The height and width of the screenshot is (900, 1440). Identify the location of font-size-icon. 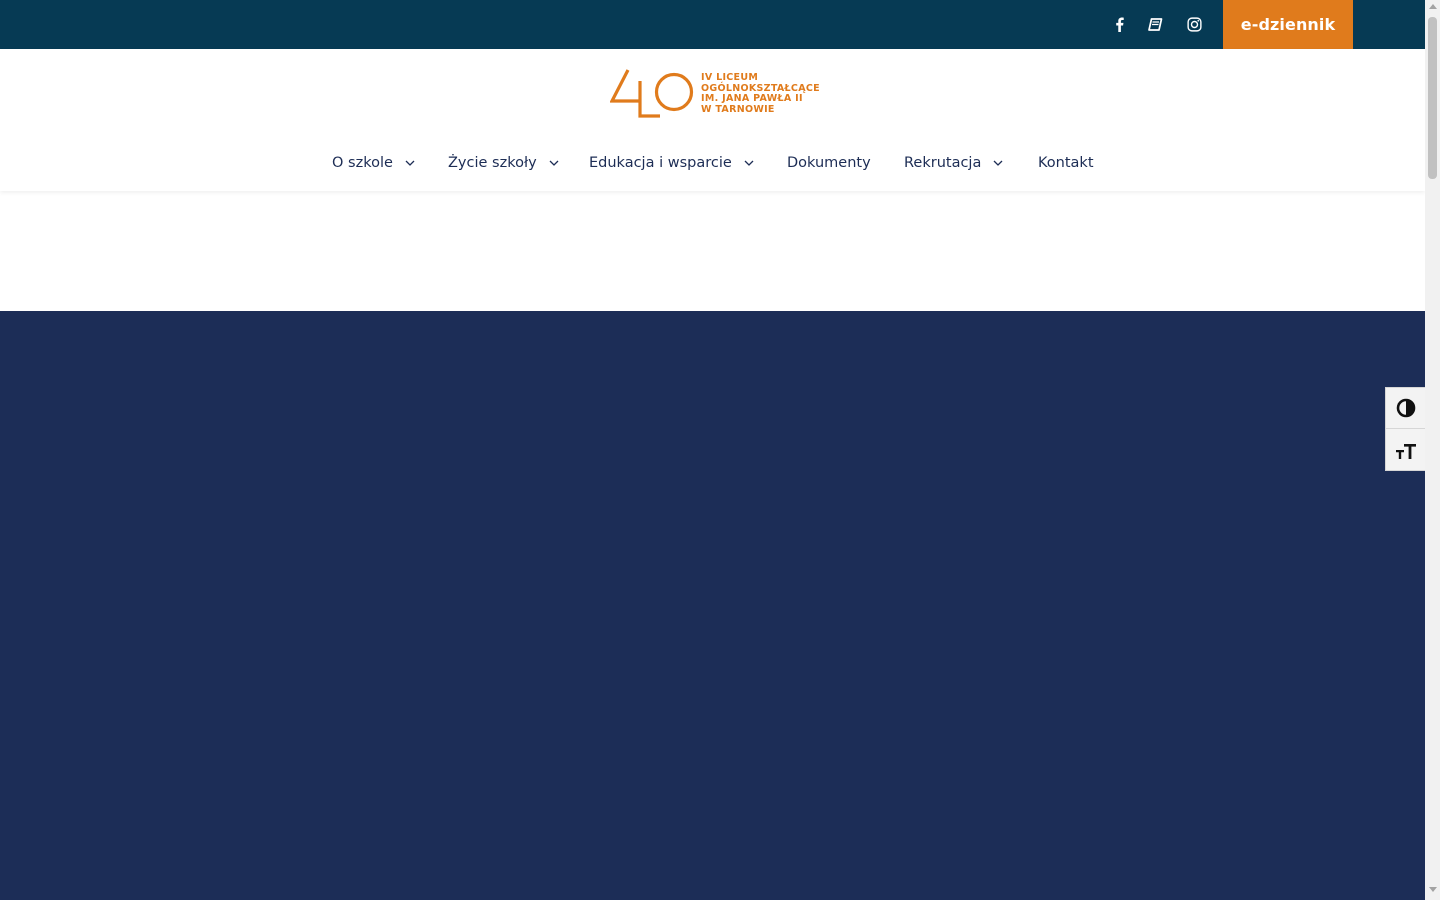
(1405, 451).